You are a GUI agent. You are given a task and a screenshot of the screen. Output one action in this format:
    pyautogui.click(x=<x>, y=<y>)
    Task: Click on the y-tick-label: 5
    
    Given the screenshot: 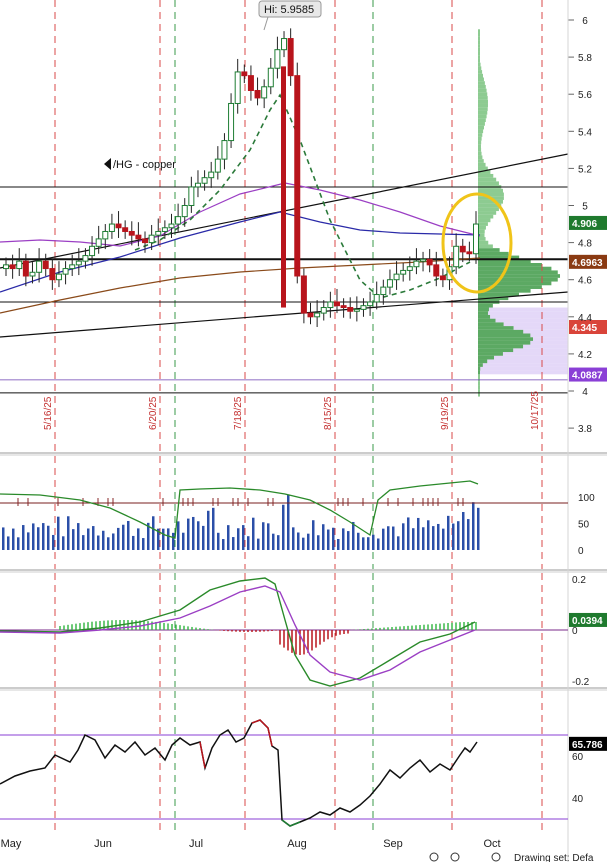 What is the action you would take?
    pyautogui.click(x=585, y=207)
    